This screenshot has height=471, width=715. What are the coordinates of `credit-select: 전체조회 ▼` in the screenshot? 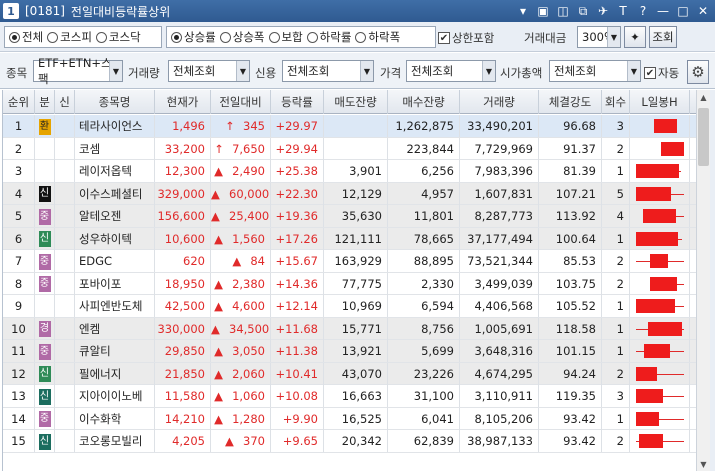 It's located at (328, 71).